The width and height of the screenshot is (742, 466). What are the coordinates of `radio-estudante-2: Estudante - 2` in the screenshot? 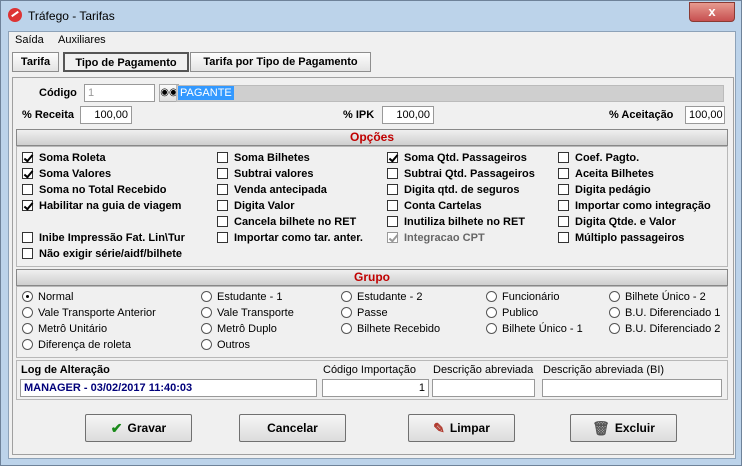 It's located at (381, 298).